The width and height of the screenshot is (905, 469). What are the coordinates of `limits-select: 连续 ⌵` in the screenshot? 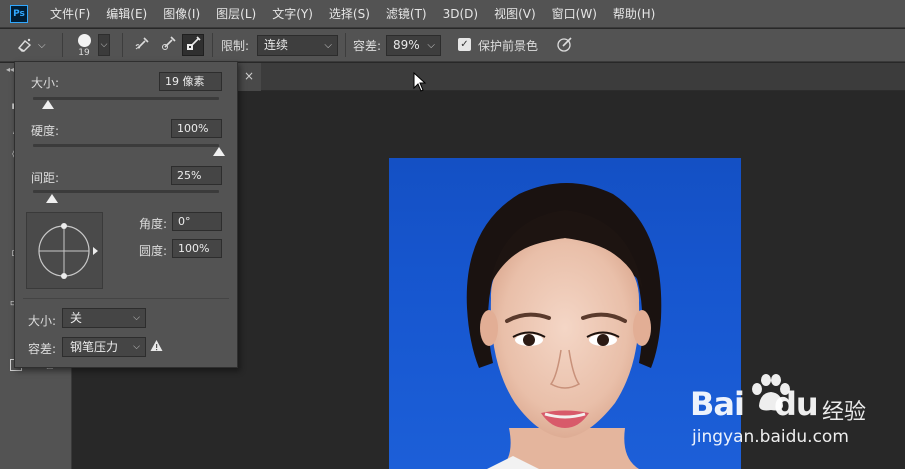 It's located at (297, 45).